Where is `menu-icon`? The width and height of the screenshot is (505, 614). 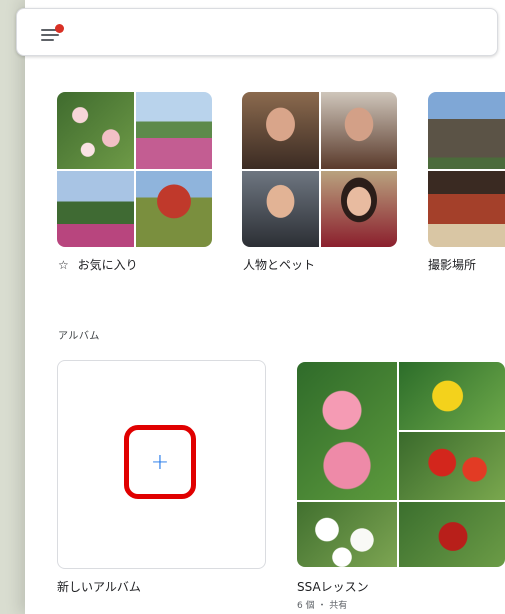
menu-icon is located at coordinates (52, 33).